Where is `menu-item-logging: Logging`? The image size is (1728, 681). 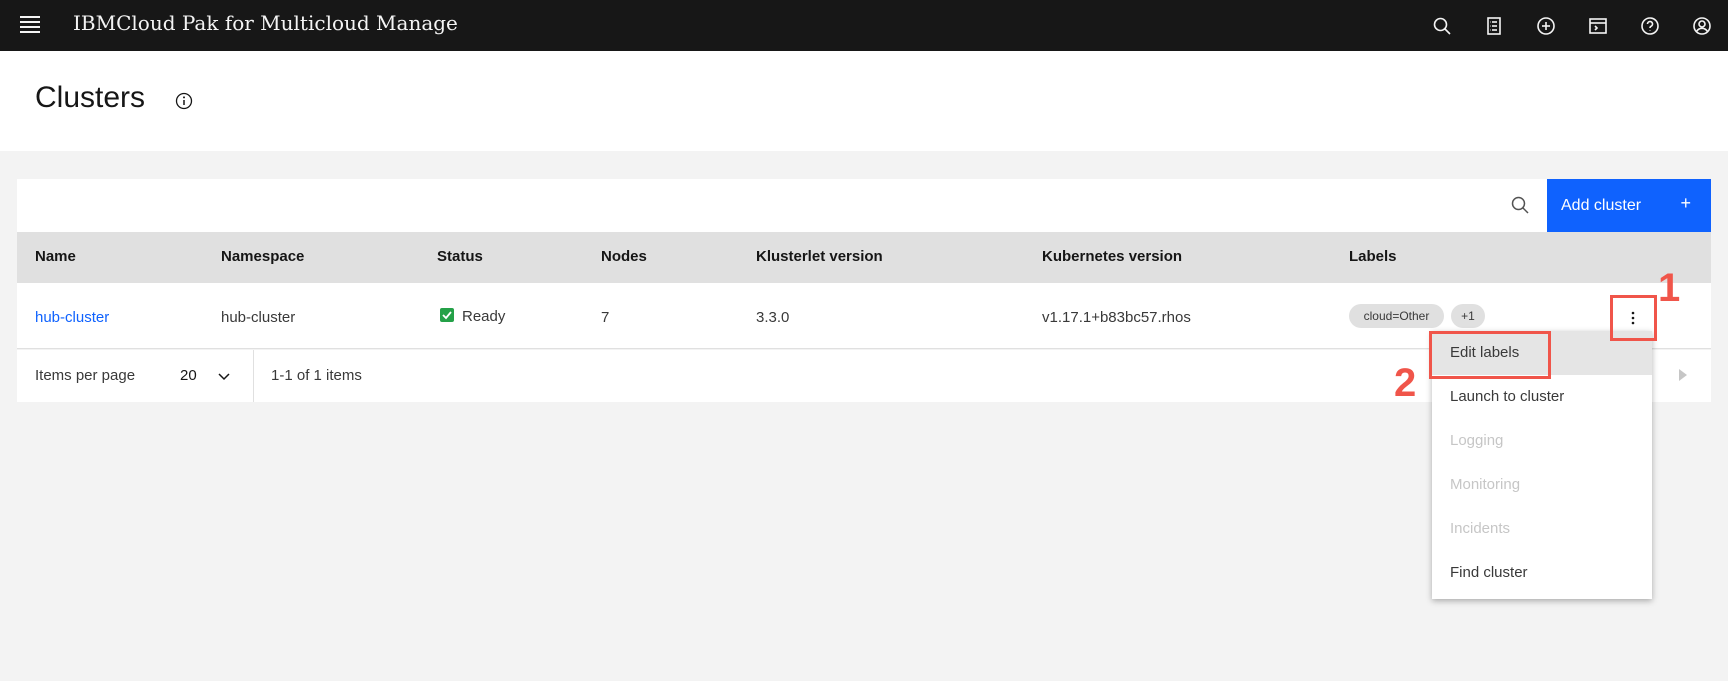 menu-item-logging: Logging is located at coordinates (1477, 440).